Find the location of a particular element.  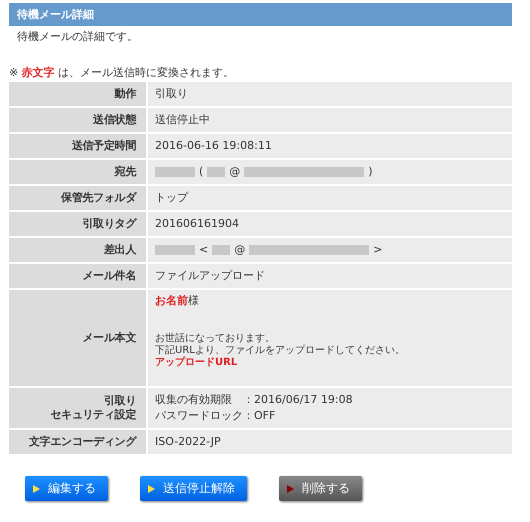

mail-body-text: お名前様 お世話になっております。 下記URLより、ファイルをアップロードしてください。 アップロードURL is located at coordinates (280, 332).